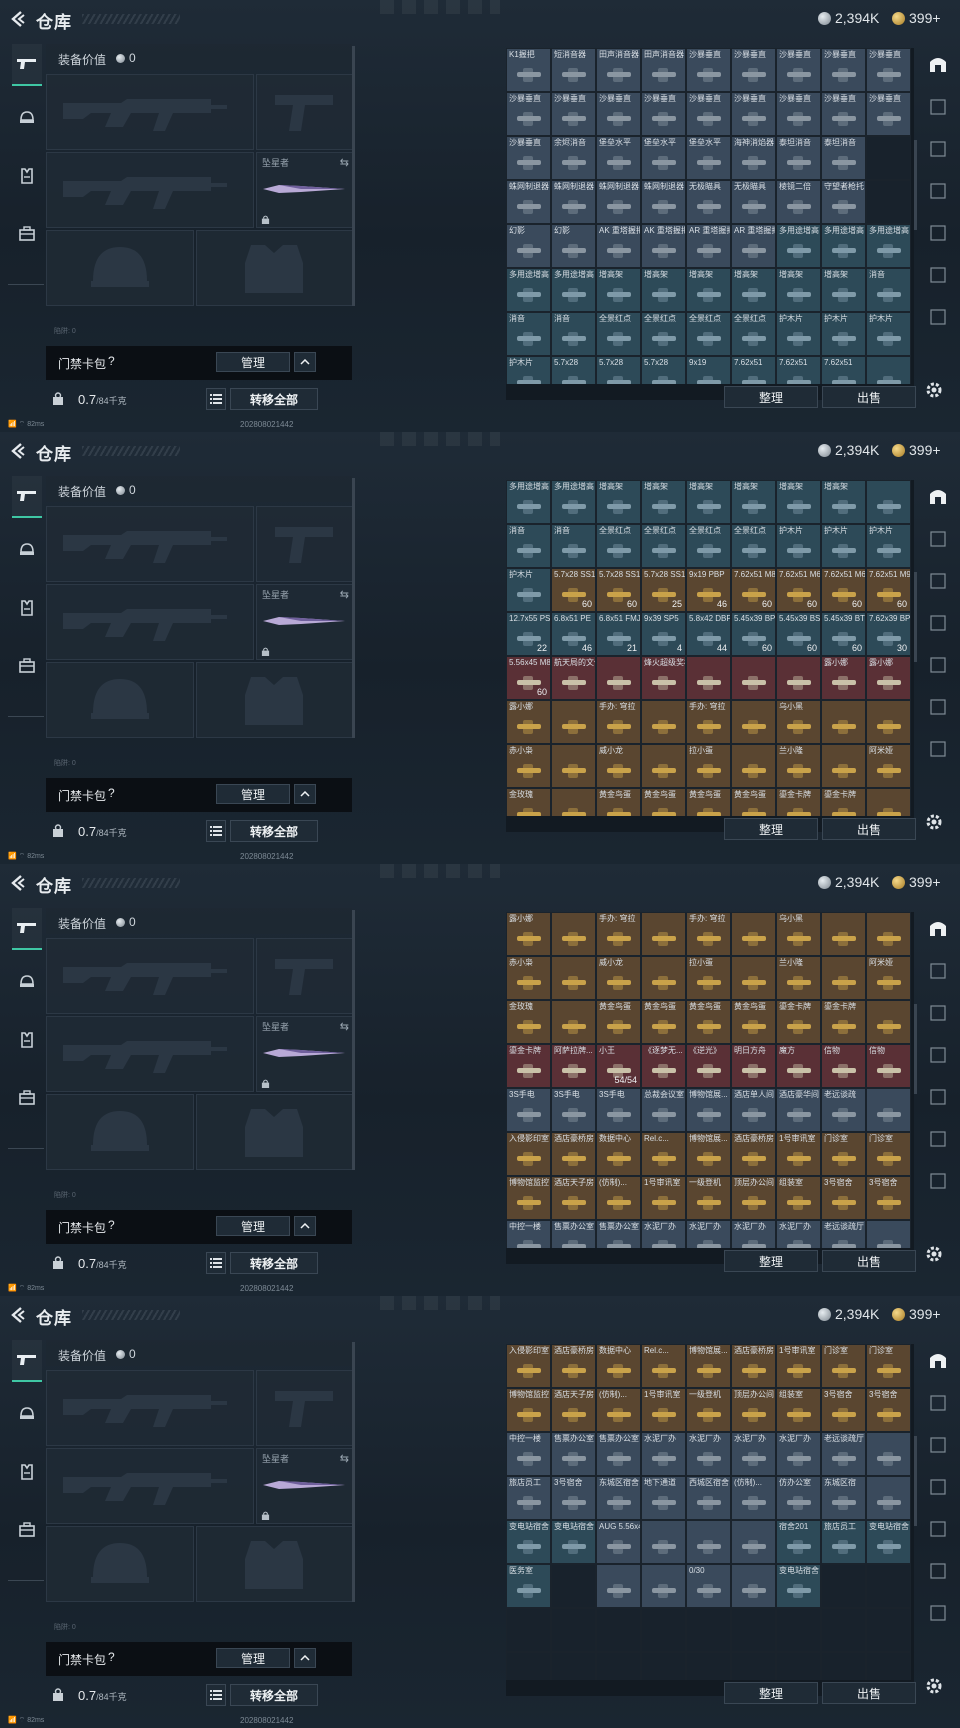 This screenshot has height=1728, width=960. Describe the element at coordinates (843, 1366) in the screenshot. I see `stash-item: 门诊室` at that location.